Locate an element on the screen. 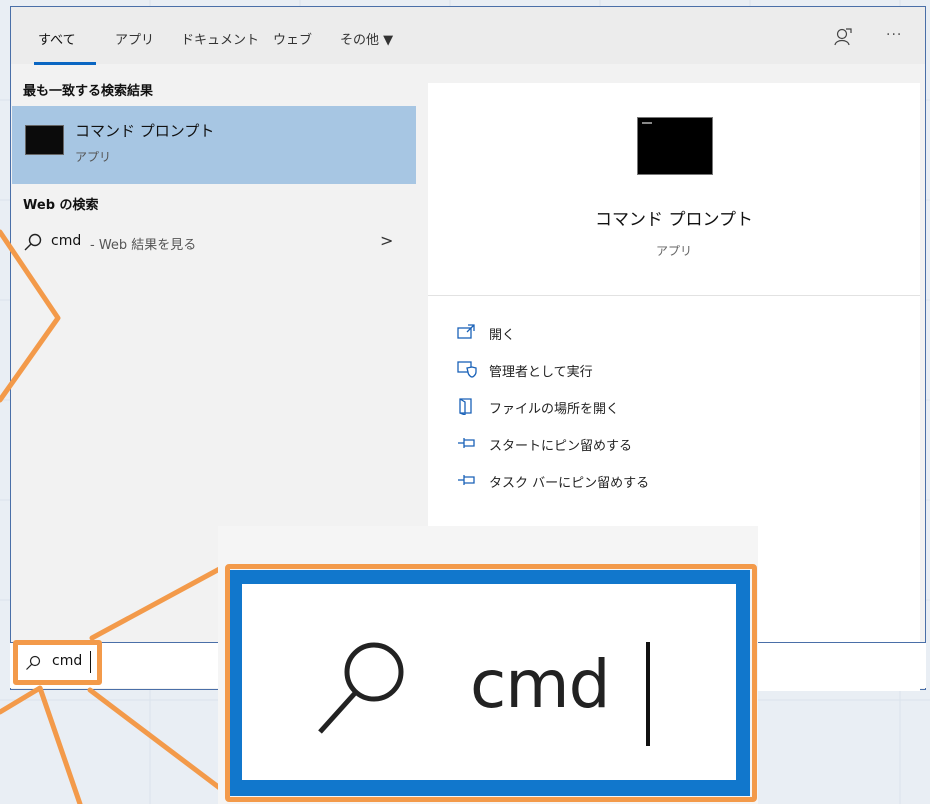  best-match-result: コマンド プロンプト アプリ is located at coordinates (214, 145).